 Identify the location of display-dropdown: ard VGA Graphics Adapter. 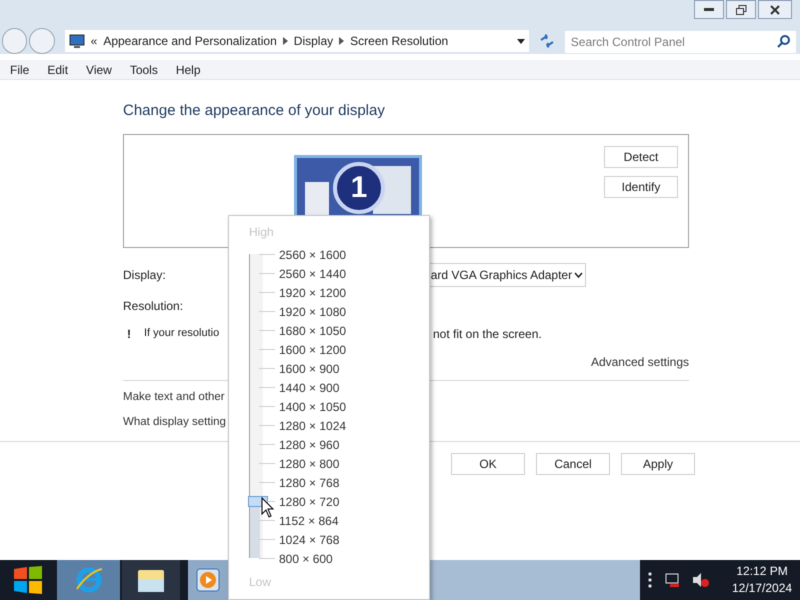
(507, 274).